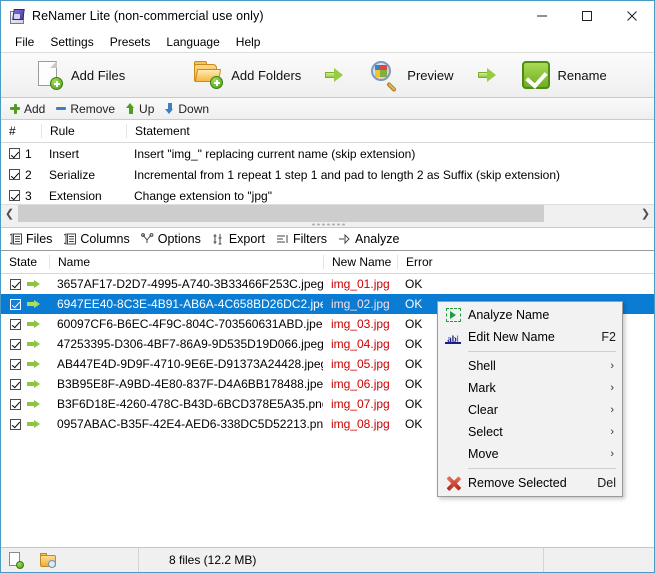 Image resolution: width=655 pixels, height=573 pixels. Describe the element at coordinates (420, 262) in the screenshot. I see `column-header-error: Error` at that location.